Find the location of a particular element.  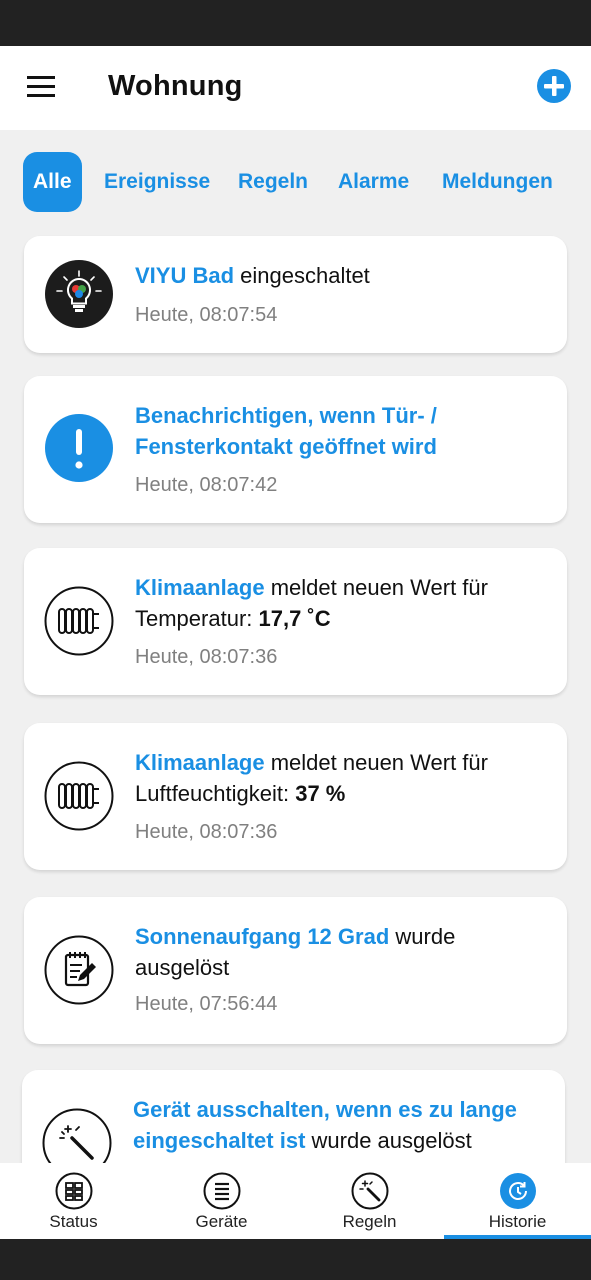

add-plus-icon is located at coordinates (554, 86).